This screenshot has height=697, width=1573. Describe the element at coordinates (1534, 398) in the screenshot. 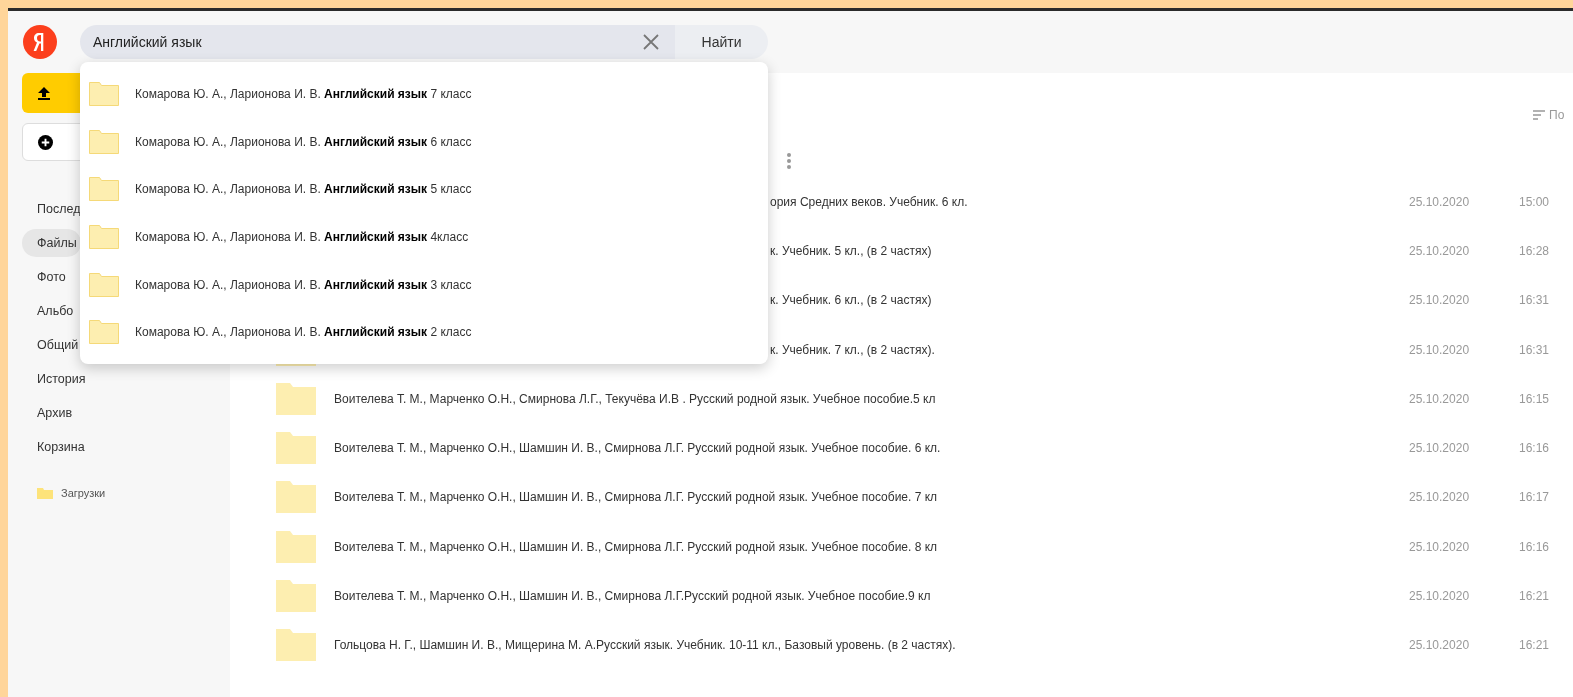

I see `file-time: 16:15` at that location.